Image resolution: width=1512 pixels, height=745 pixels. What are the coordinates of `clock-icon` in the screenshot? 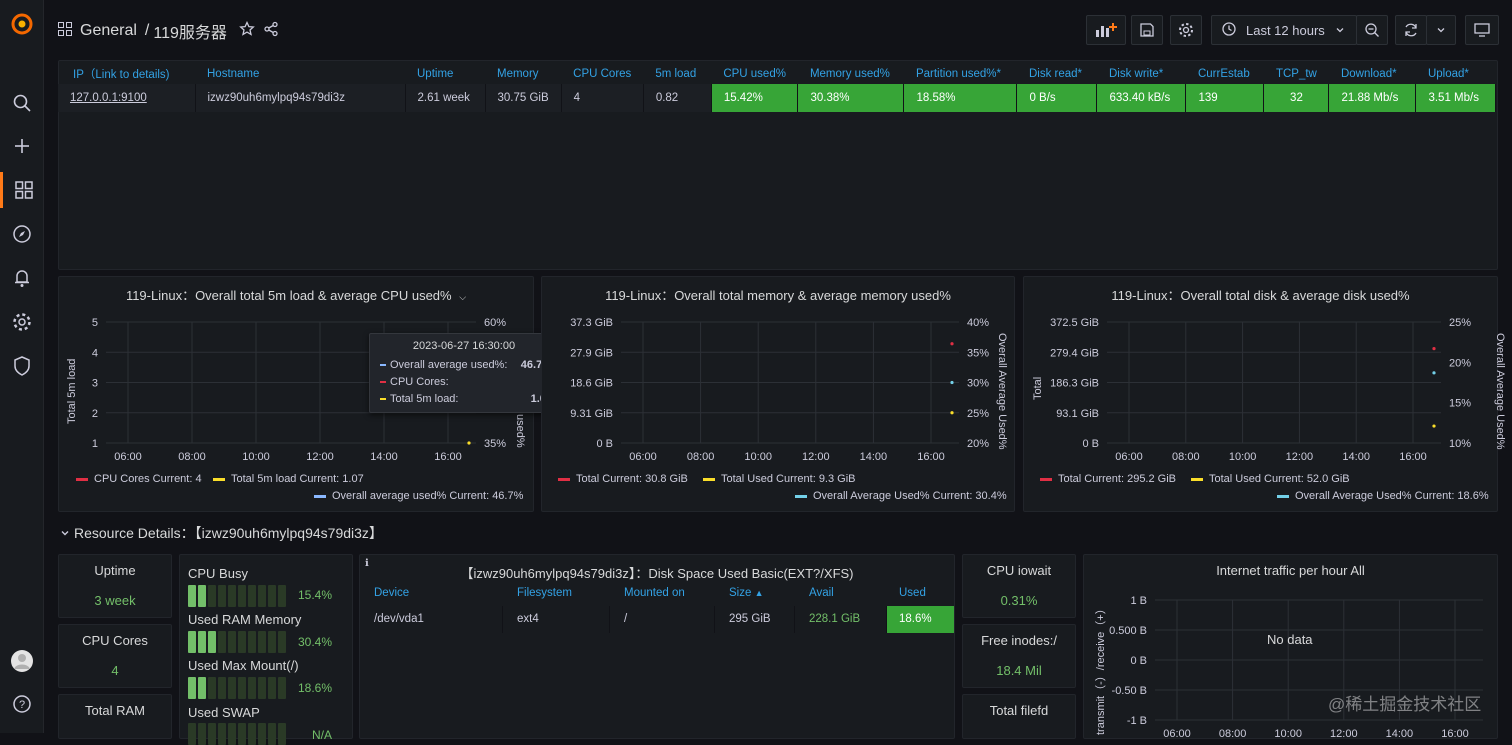 It's located at (1229, 30).